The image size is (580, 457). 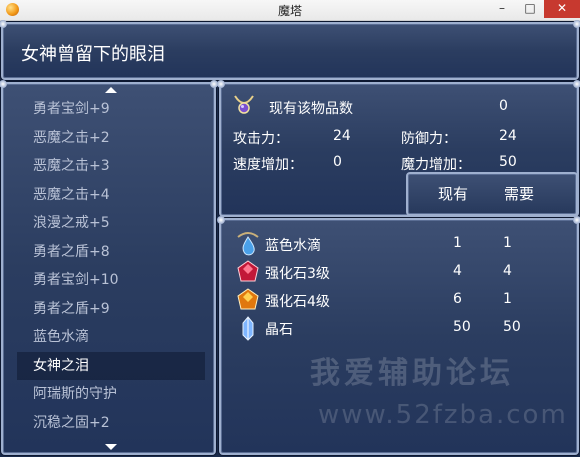 What do you see at coordinates (502, 9) in the screenshot?
I see `minimize-button: –` at bounding box center [502, 9].